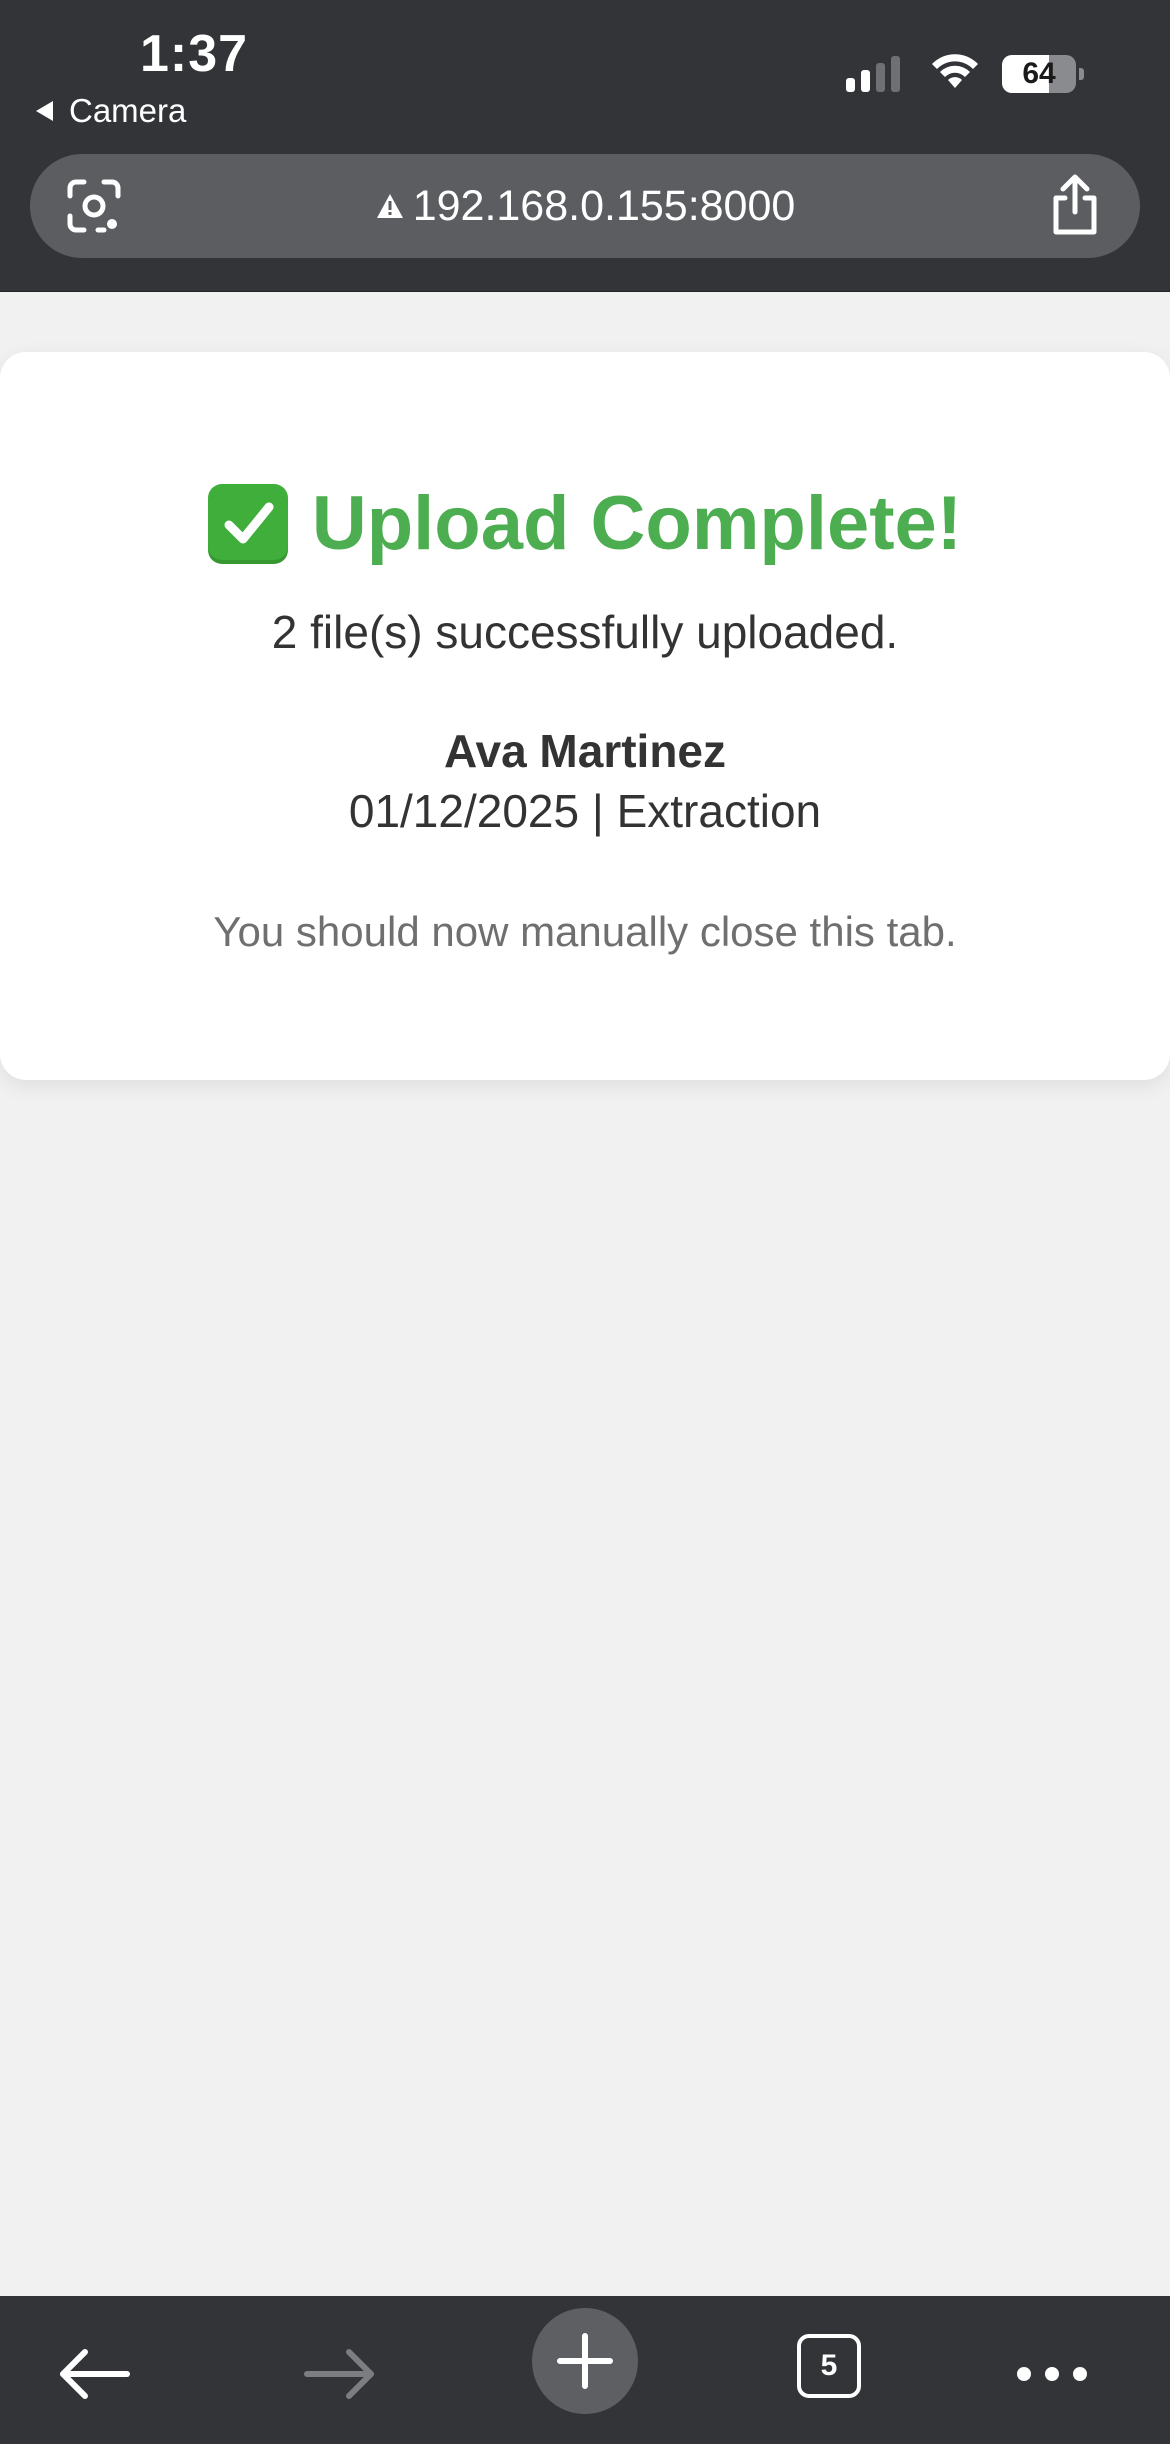 The width and height of the screenshot is (1170, 2444). What do you see at coordinates (1081, 73) in the screenshot?
I see `battery-tip` at bounding box center [1081, 73].